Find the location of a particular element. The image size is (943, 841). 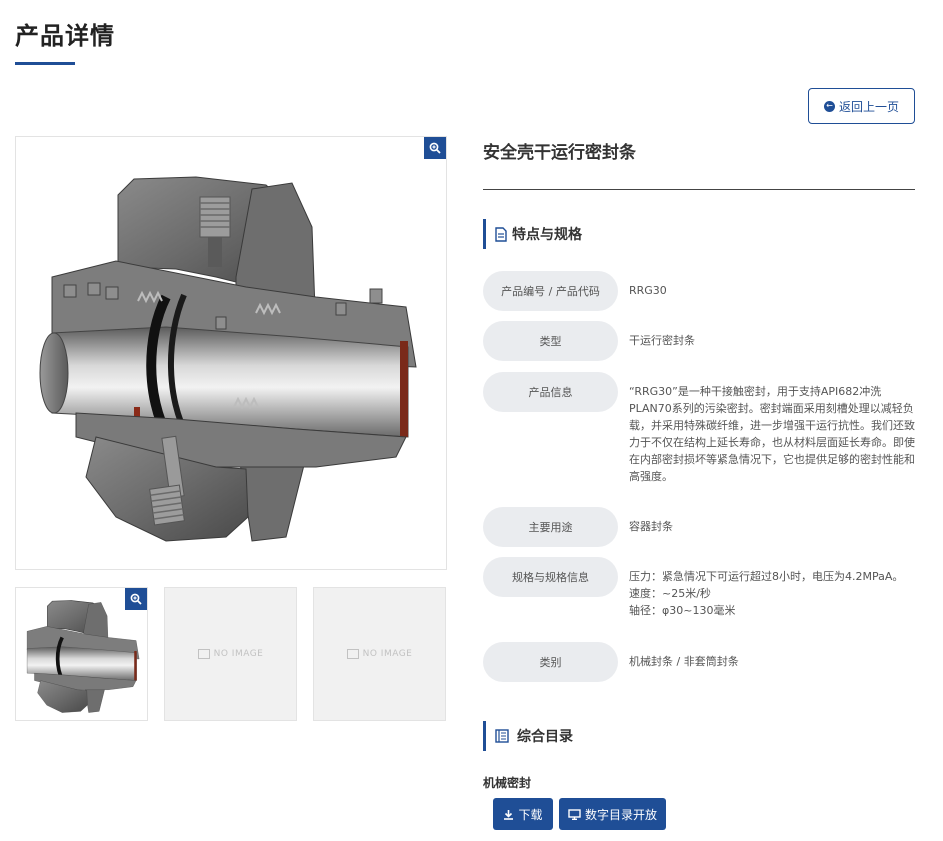

back-button-label: 返回上一页 is located at coordinates (868, 106).